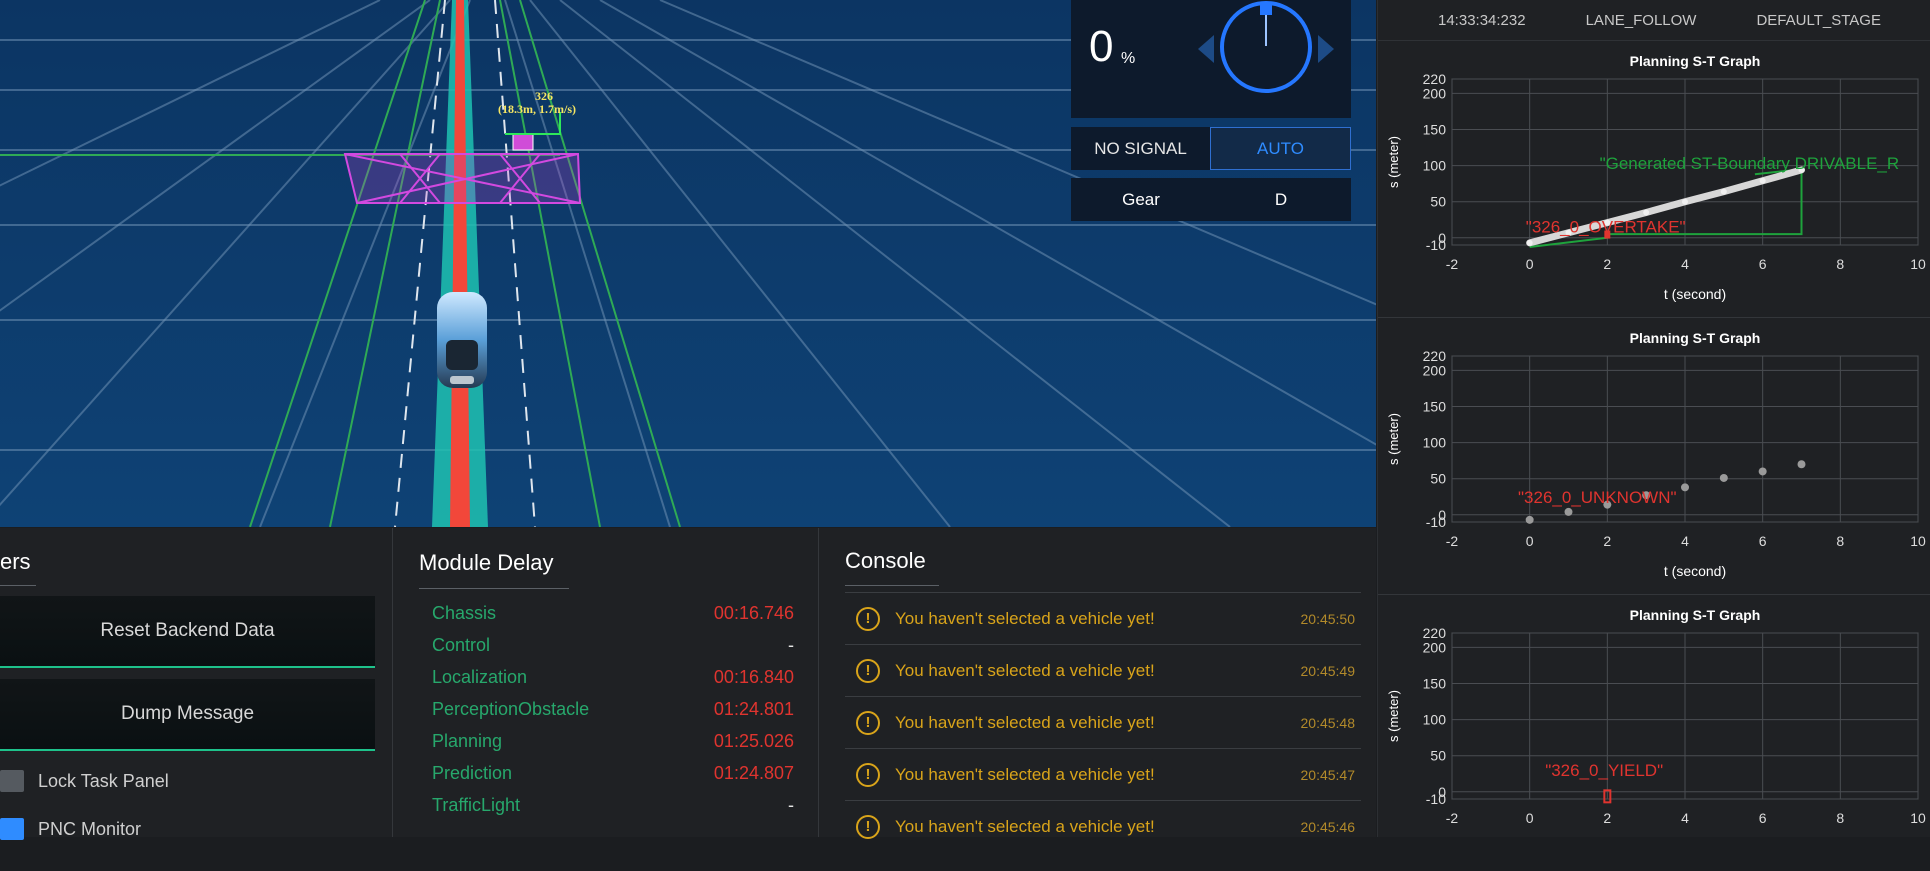 This screenshot has width=1930, height=871. What do you see at coordinates (1280, 148) in the screenshot?
I see `driving-mode-auto: AUTO` at bounding box center [1280, 148].